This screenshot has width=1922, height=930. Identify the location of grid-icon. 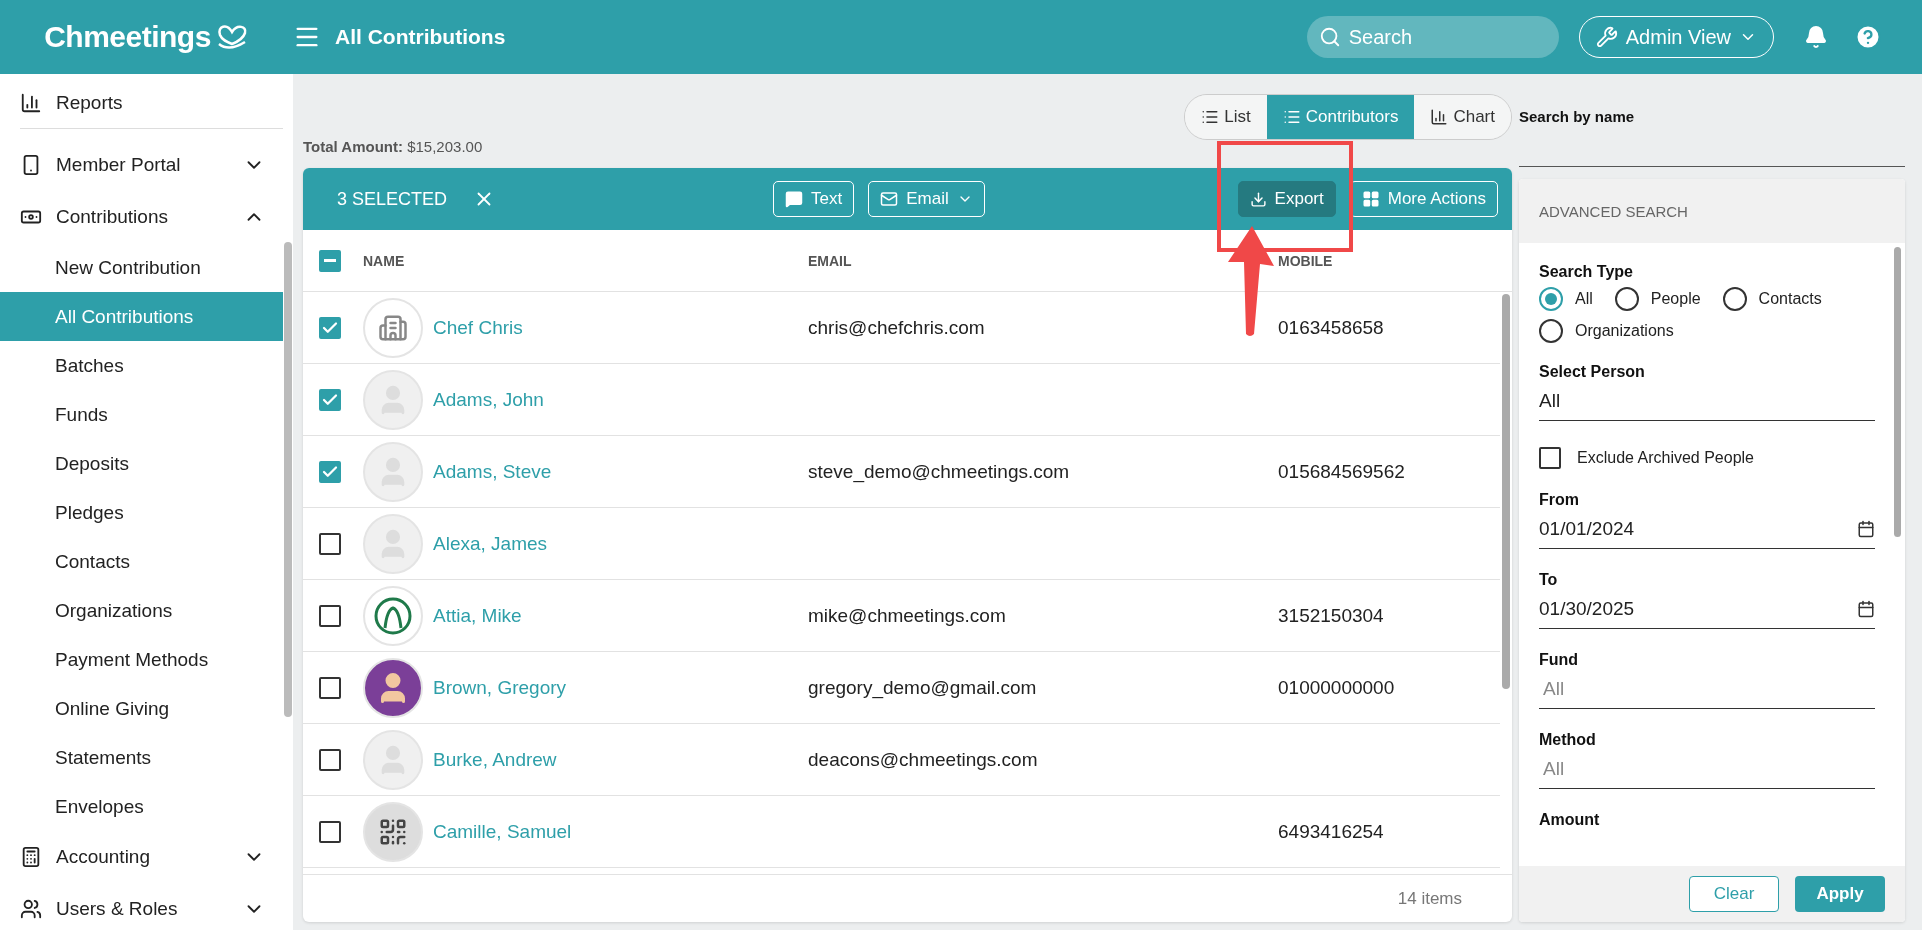
(1370, 199).